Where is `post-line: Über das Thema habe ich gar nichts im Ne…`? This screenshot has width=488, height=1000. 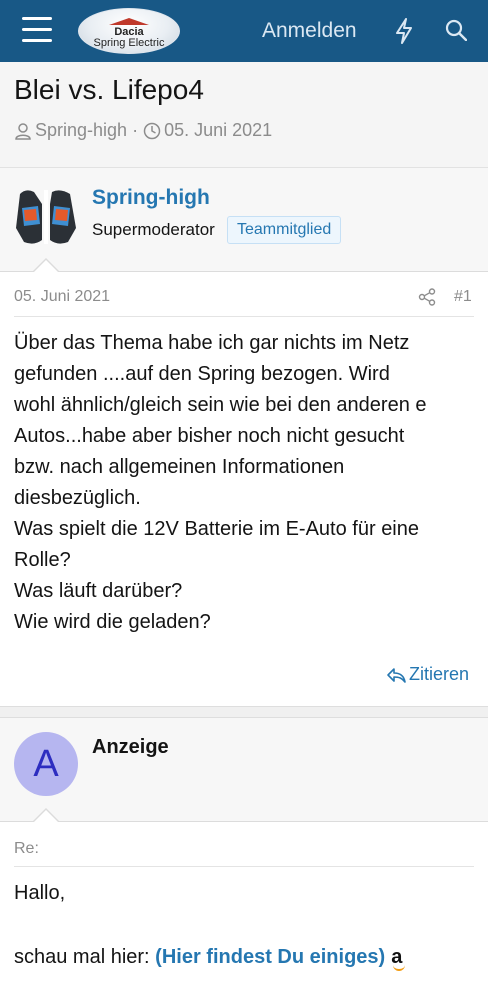 post-line: Über das Thema habe ich gar nichts im Ne… is located at coordinates (212, 343).